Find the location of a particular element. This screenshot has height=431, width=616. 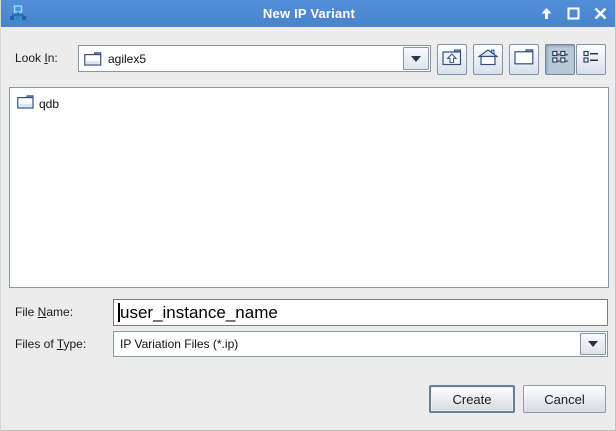

files-of-type-value: IP Variation Files (*.ip) is located at coordinates (179, 344).